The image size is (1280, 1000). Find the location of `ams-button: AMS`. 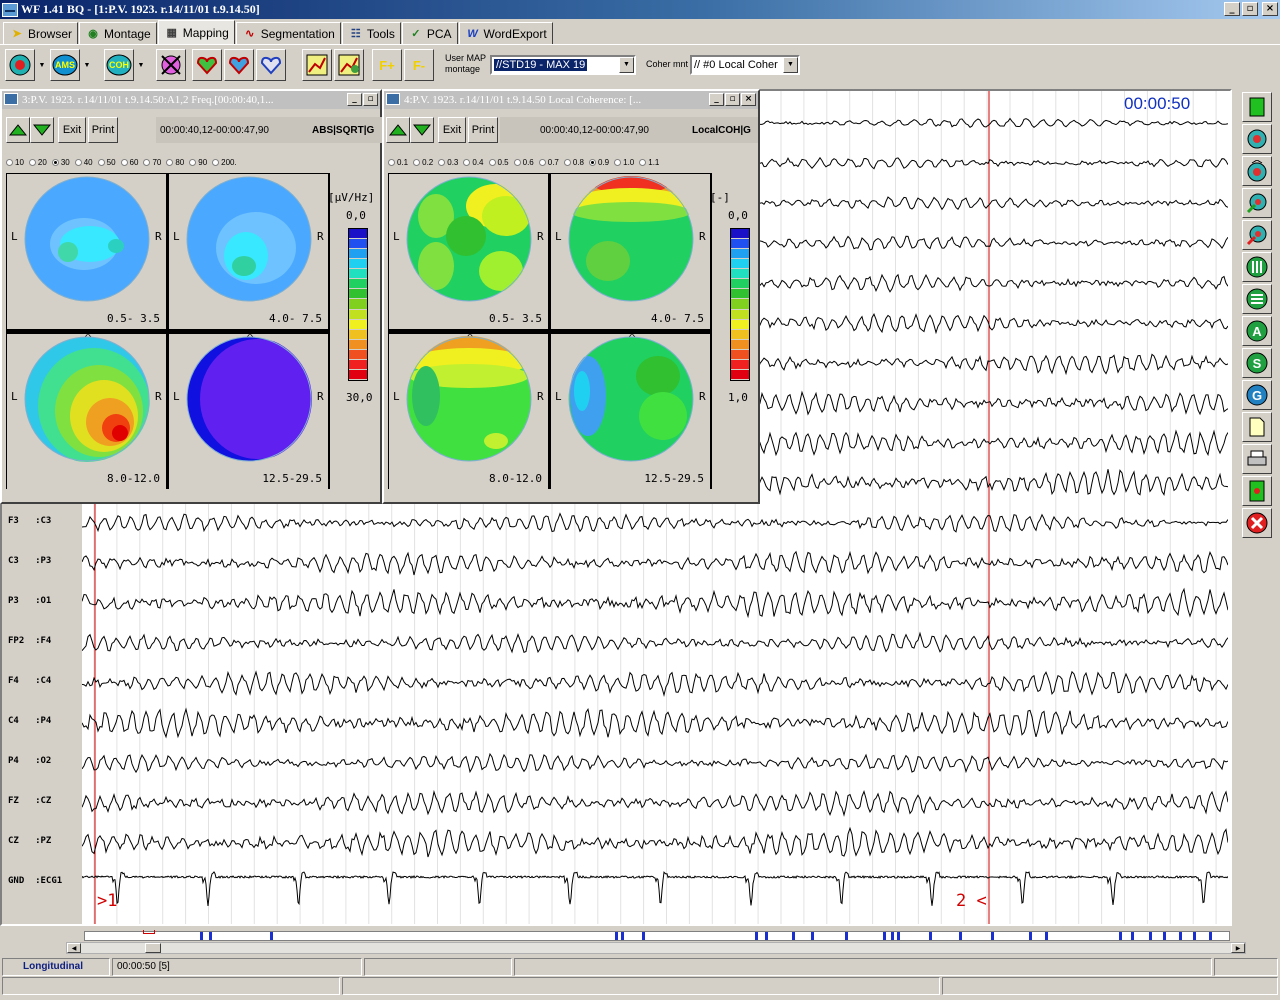

ams-button: AMS is located at coordinates (65, 65).